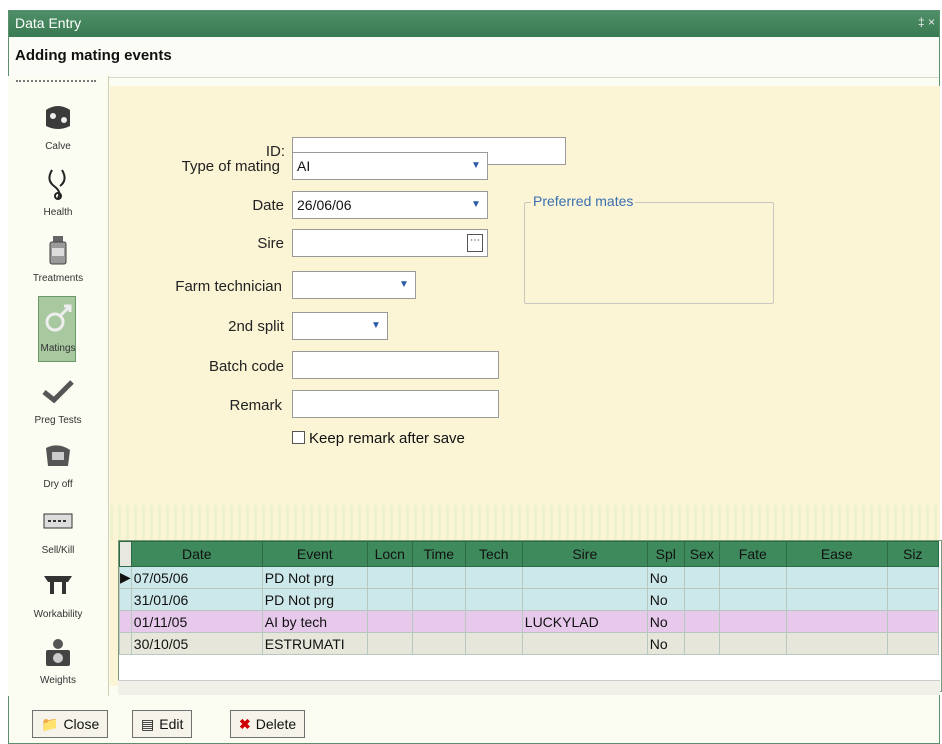  What do you see at coordinates (298, 437) in the screenshot?
I see `checkbox-box` at bounding box center [298, 437].